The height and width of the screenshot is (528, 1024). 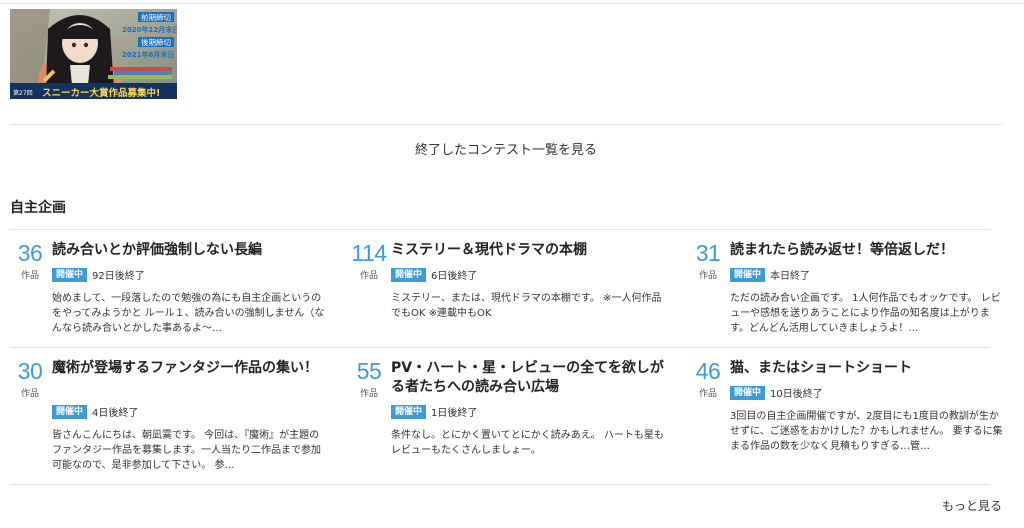 What do you see at coordinates (528, 250) in the screenshot?
I see `contest-title: ミステリー＆現代ドラマの本棚` at bounding box center [528, 250].